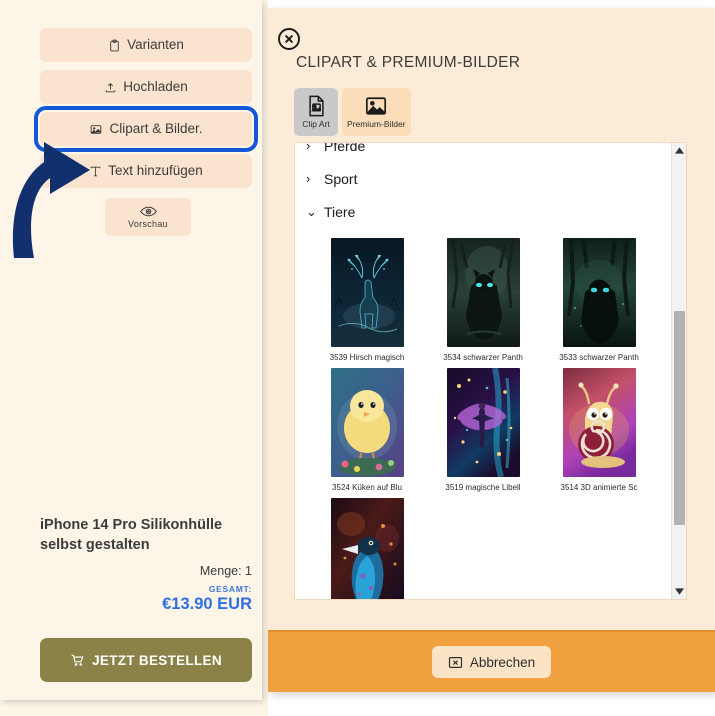 This screenshot has height=716, width=715. Describe the element at coordinates (207, 604) in the screenshot. I see `total-price: €13.90 EUR` at that location.